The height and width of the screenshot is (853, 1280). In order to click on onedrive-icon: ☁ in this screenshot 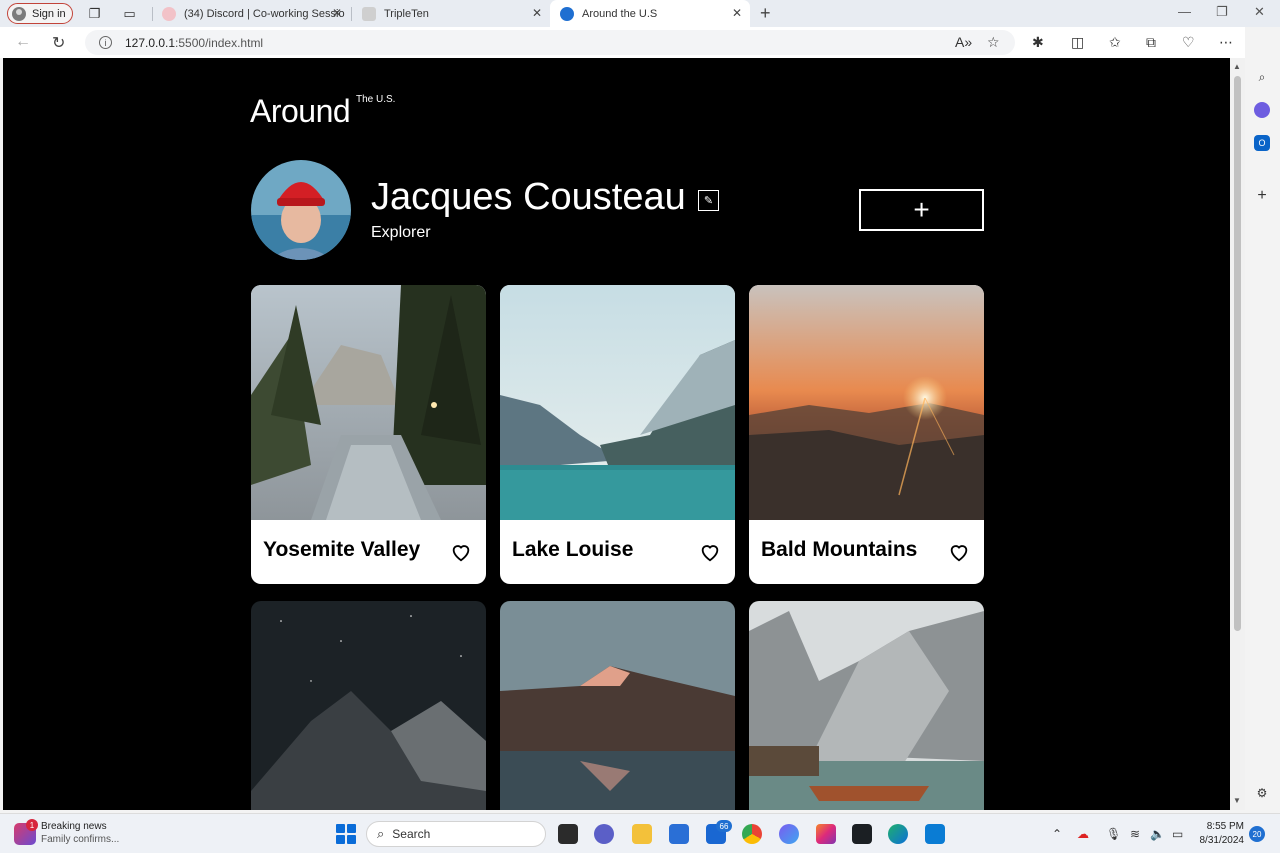, I will do `click(1083, 834)`.